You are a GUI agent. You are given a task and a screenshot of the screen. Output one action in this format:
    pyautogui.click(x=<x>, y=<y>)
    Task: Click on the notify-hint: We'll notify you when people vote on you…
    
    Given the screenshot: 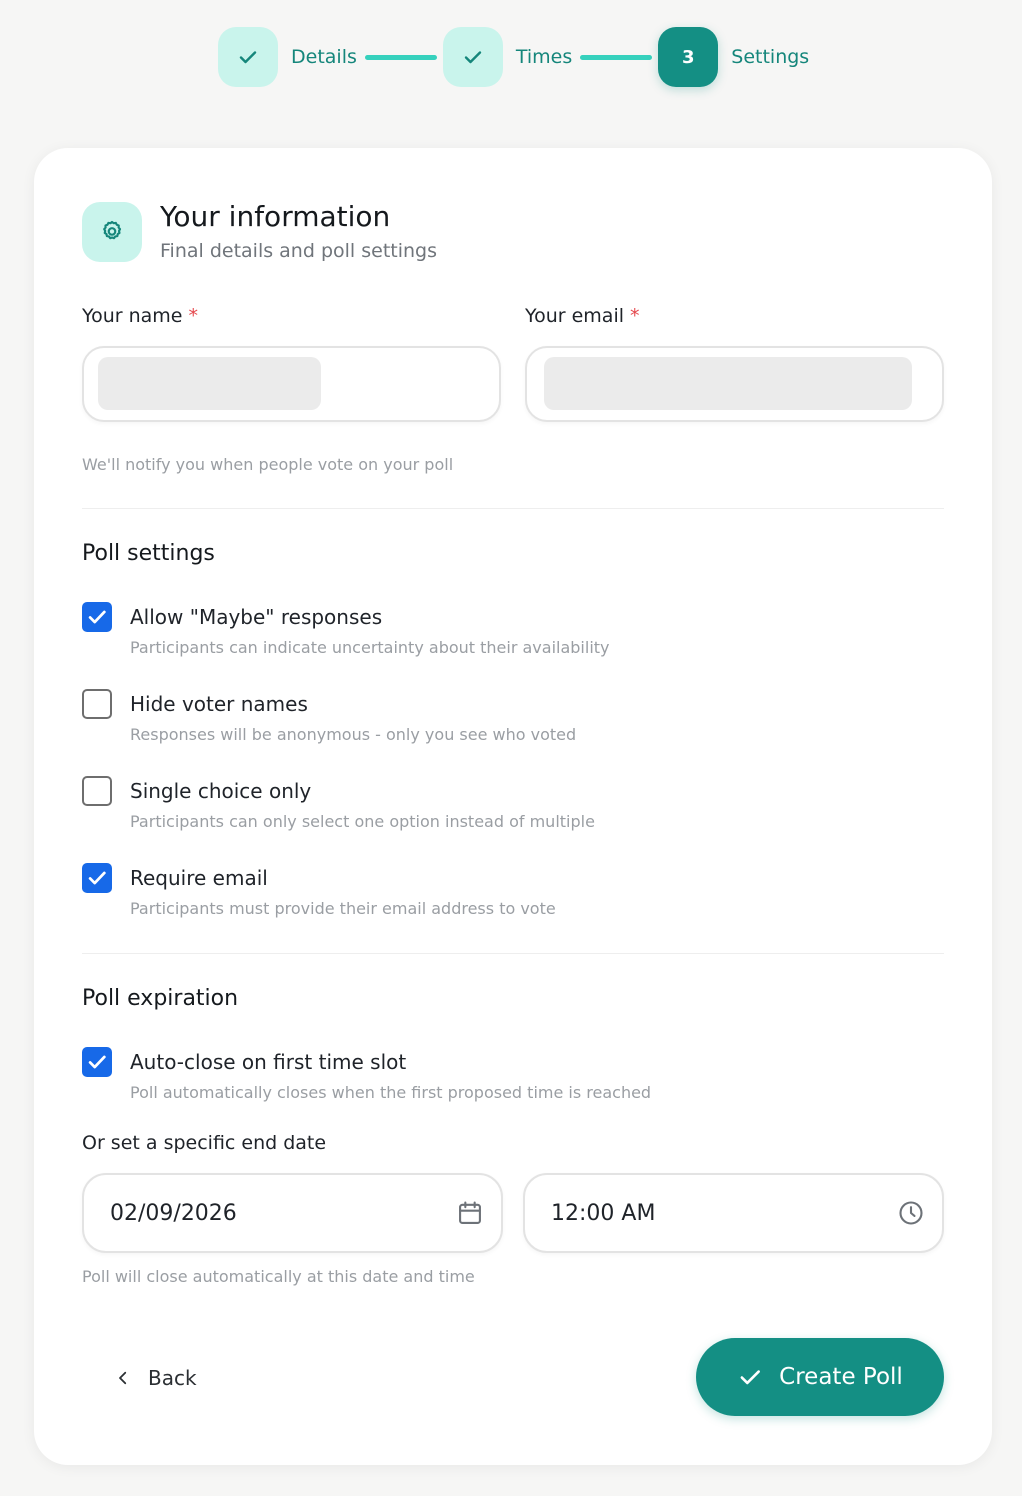 What is the action you would take?
    pyautogui.click(x=268, y=464)
    